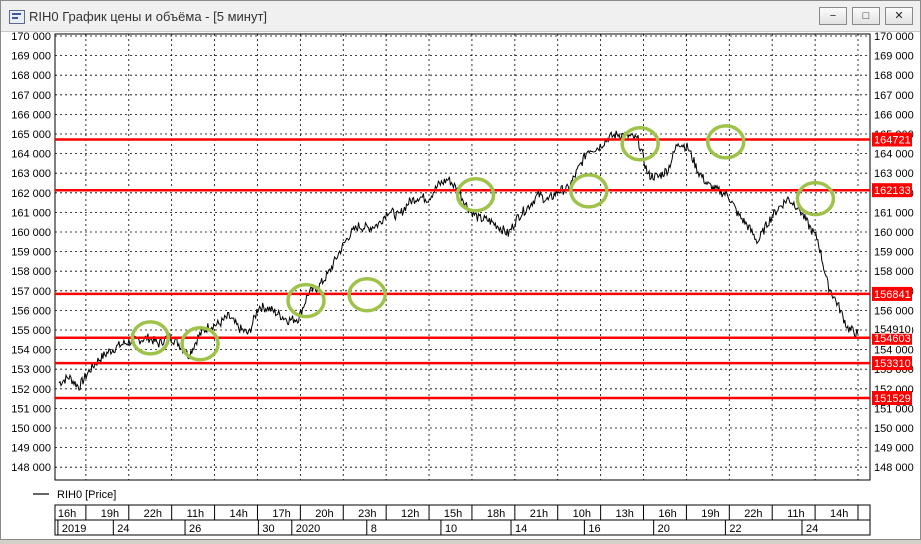 This screenshot has height=544, width=921. I want to click on x-tick-label-date: 22, so click(735, 529).